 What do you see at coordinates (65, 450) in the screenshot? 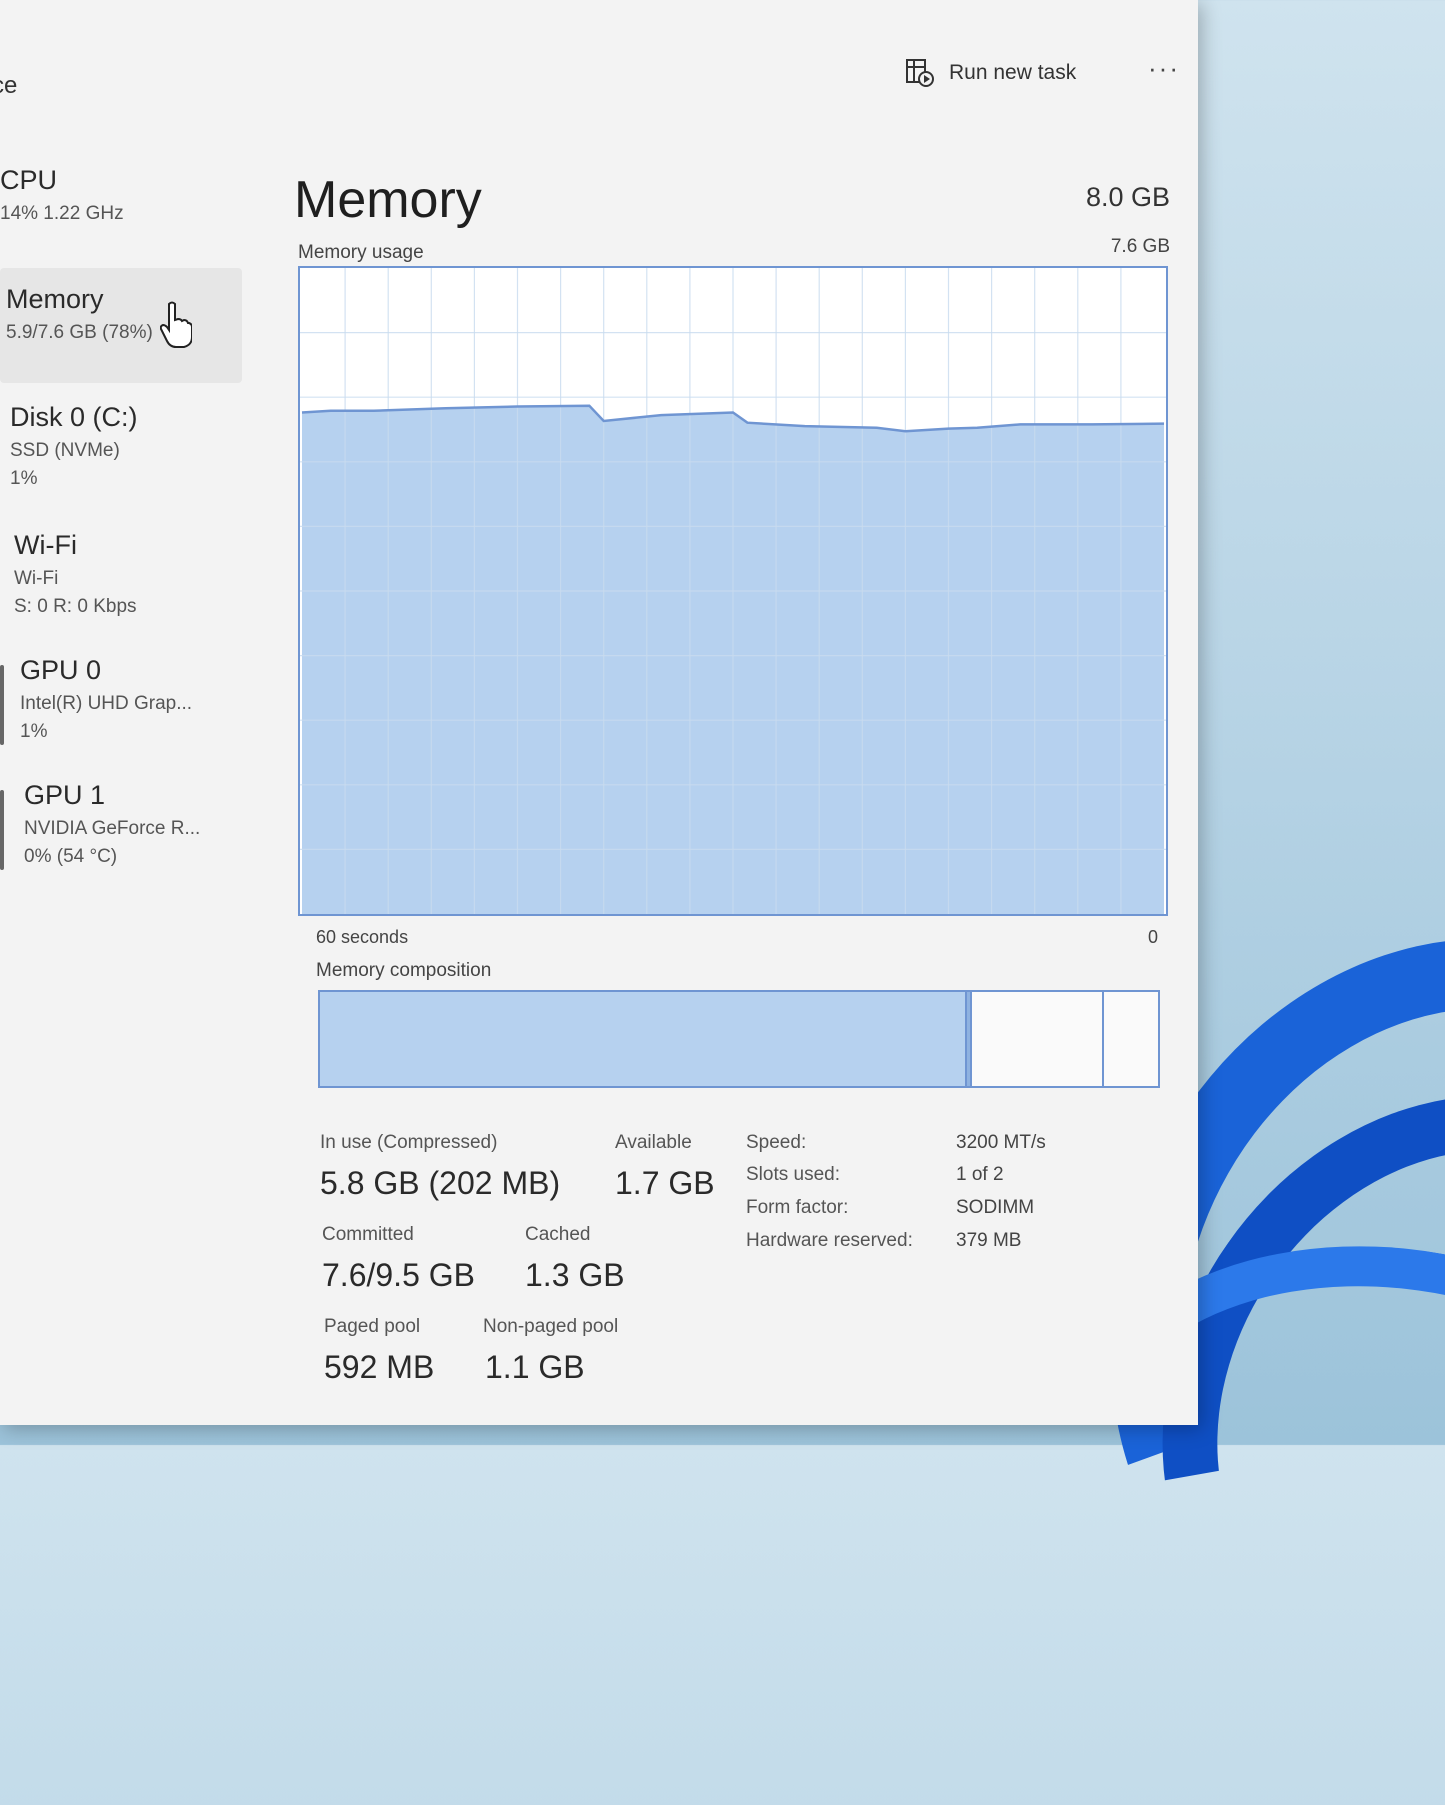
I see `sidebar-item-detail: SSD (NVMe)` at bounding box center [65, 450].